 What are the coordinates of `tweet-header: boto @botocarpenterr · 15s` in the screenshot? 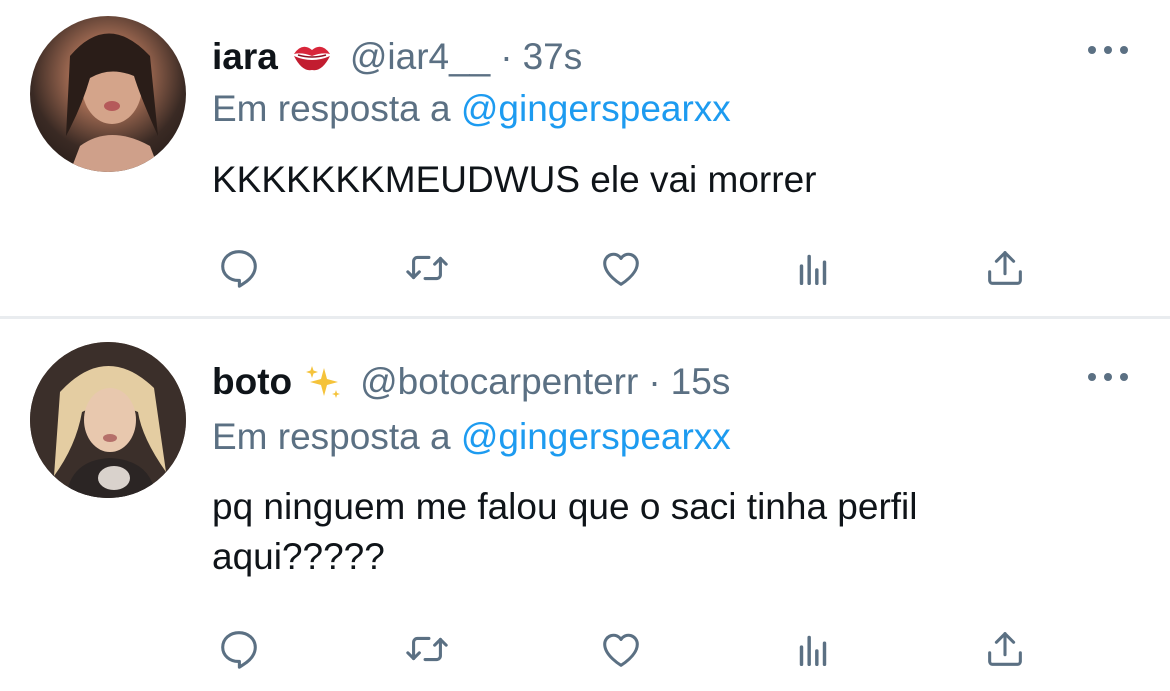 It's located at (471, 382).